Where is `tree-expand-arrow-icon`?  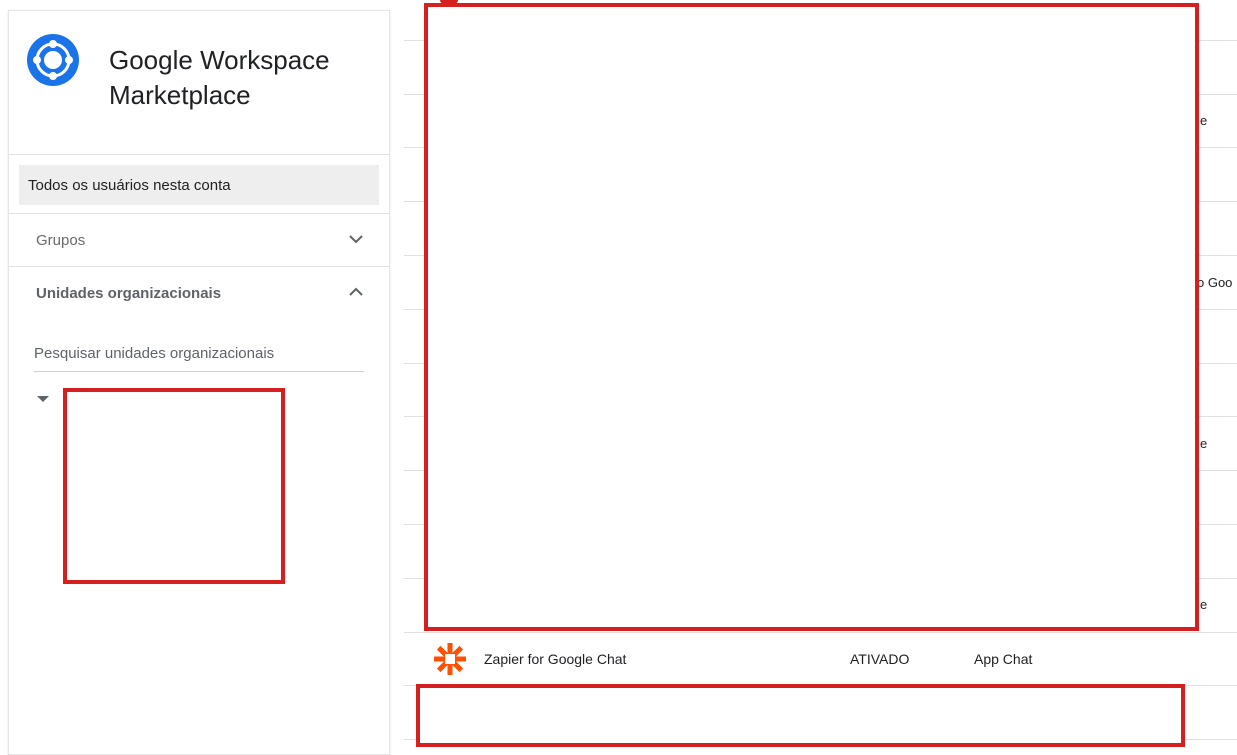 tree-expand-arrow-icon is located at coordinates (43, 400).